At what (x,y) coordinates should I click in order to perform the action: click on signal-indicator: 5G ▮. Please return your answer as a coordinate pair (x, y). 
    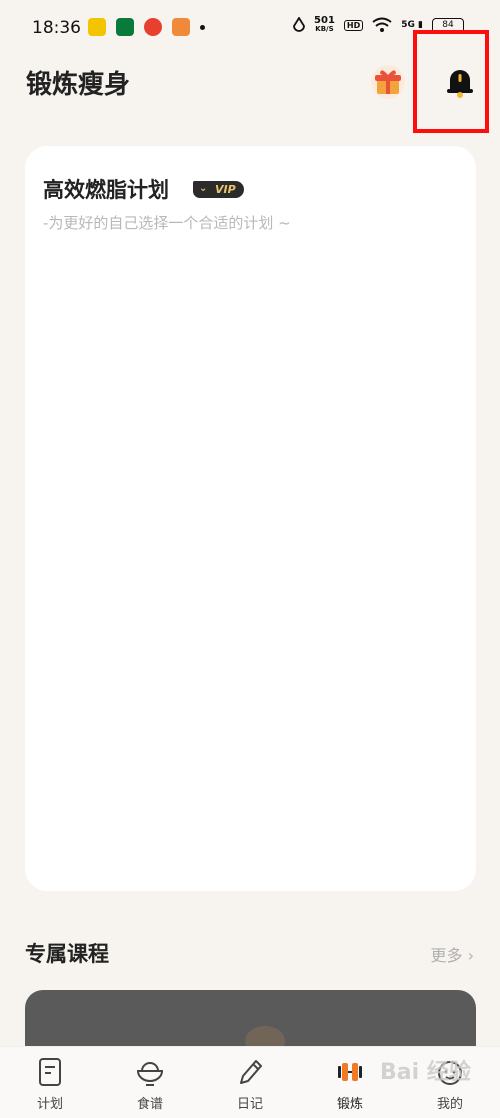
    Looking at the image, I should click on (412, 25).